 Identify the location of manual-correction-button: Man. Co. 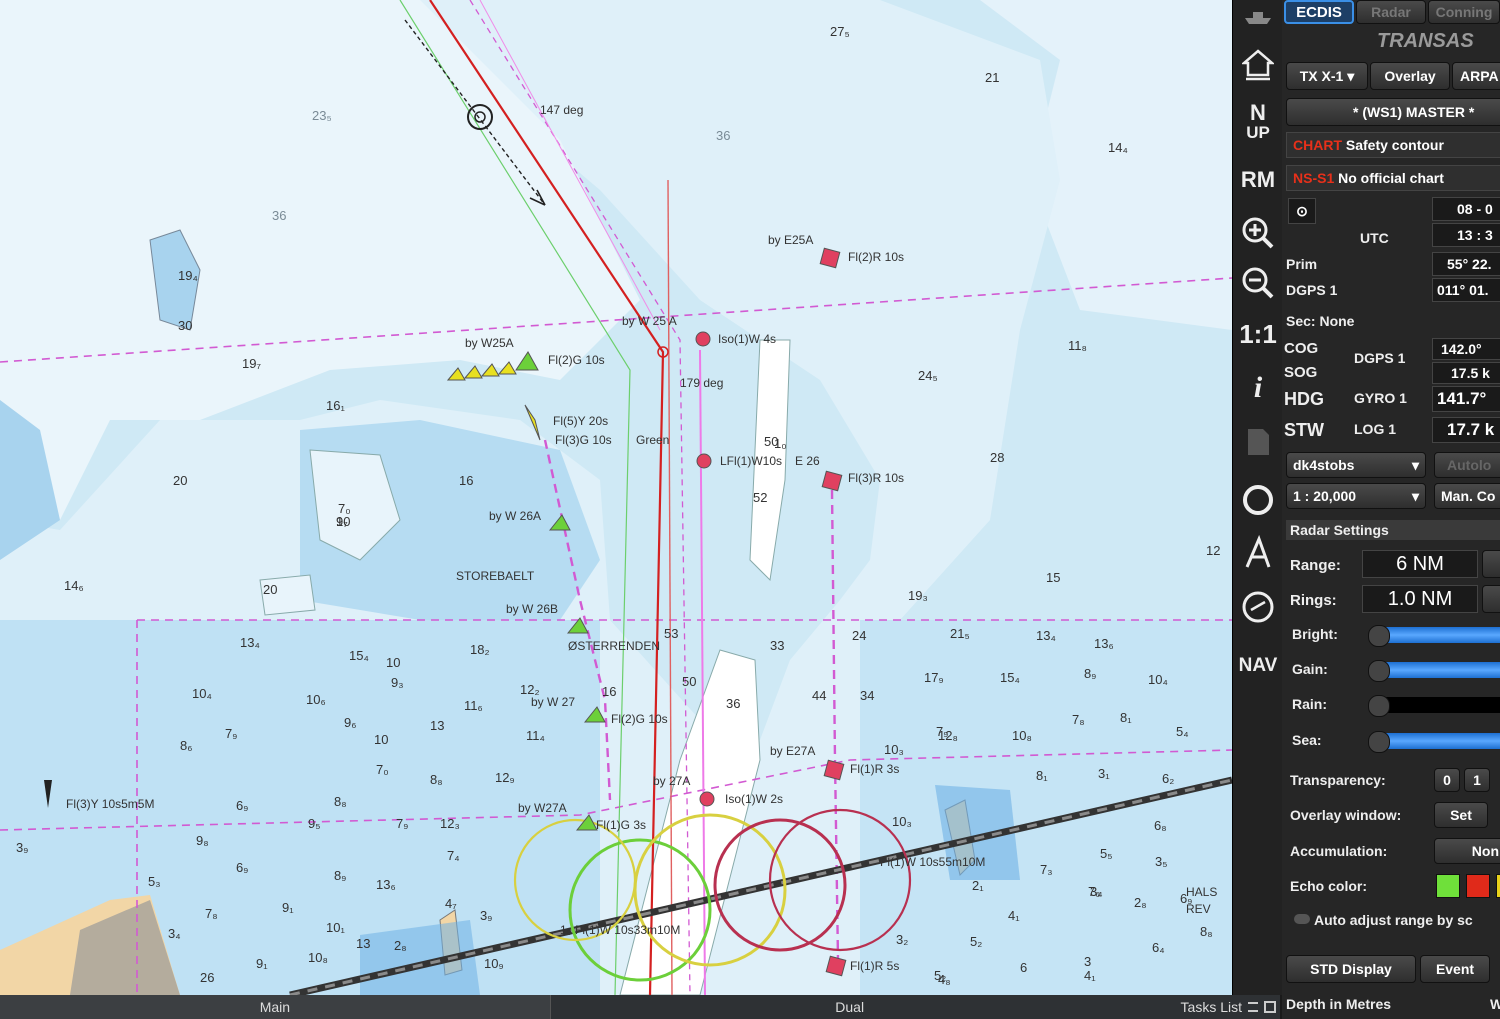
(1467, 496).